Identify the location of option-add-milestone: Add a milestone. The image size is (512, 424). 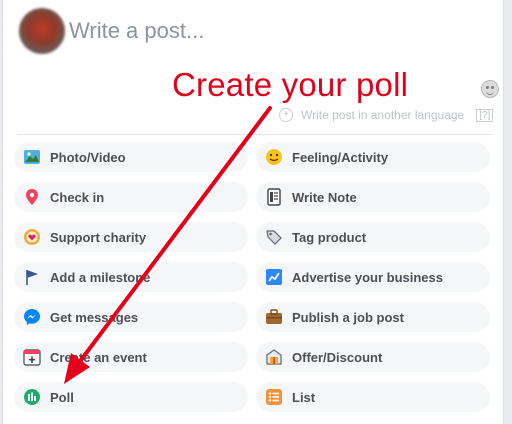
(131, 277).